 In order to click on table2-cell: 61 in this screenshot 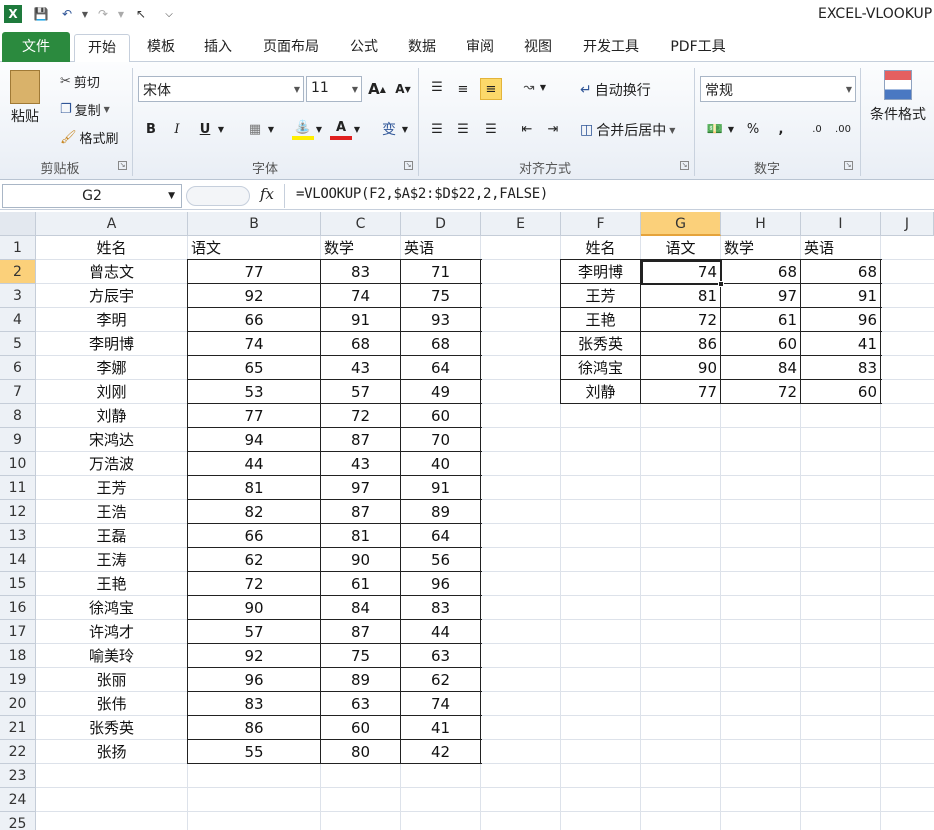, I will do `click(760, 320)`.